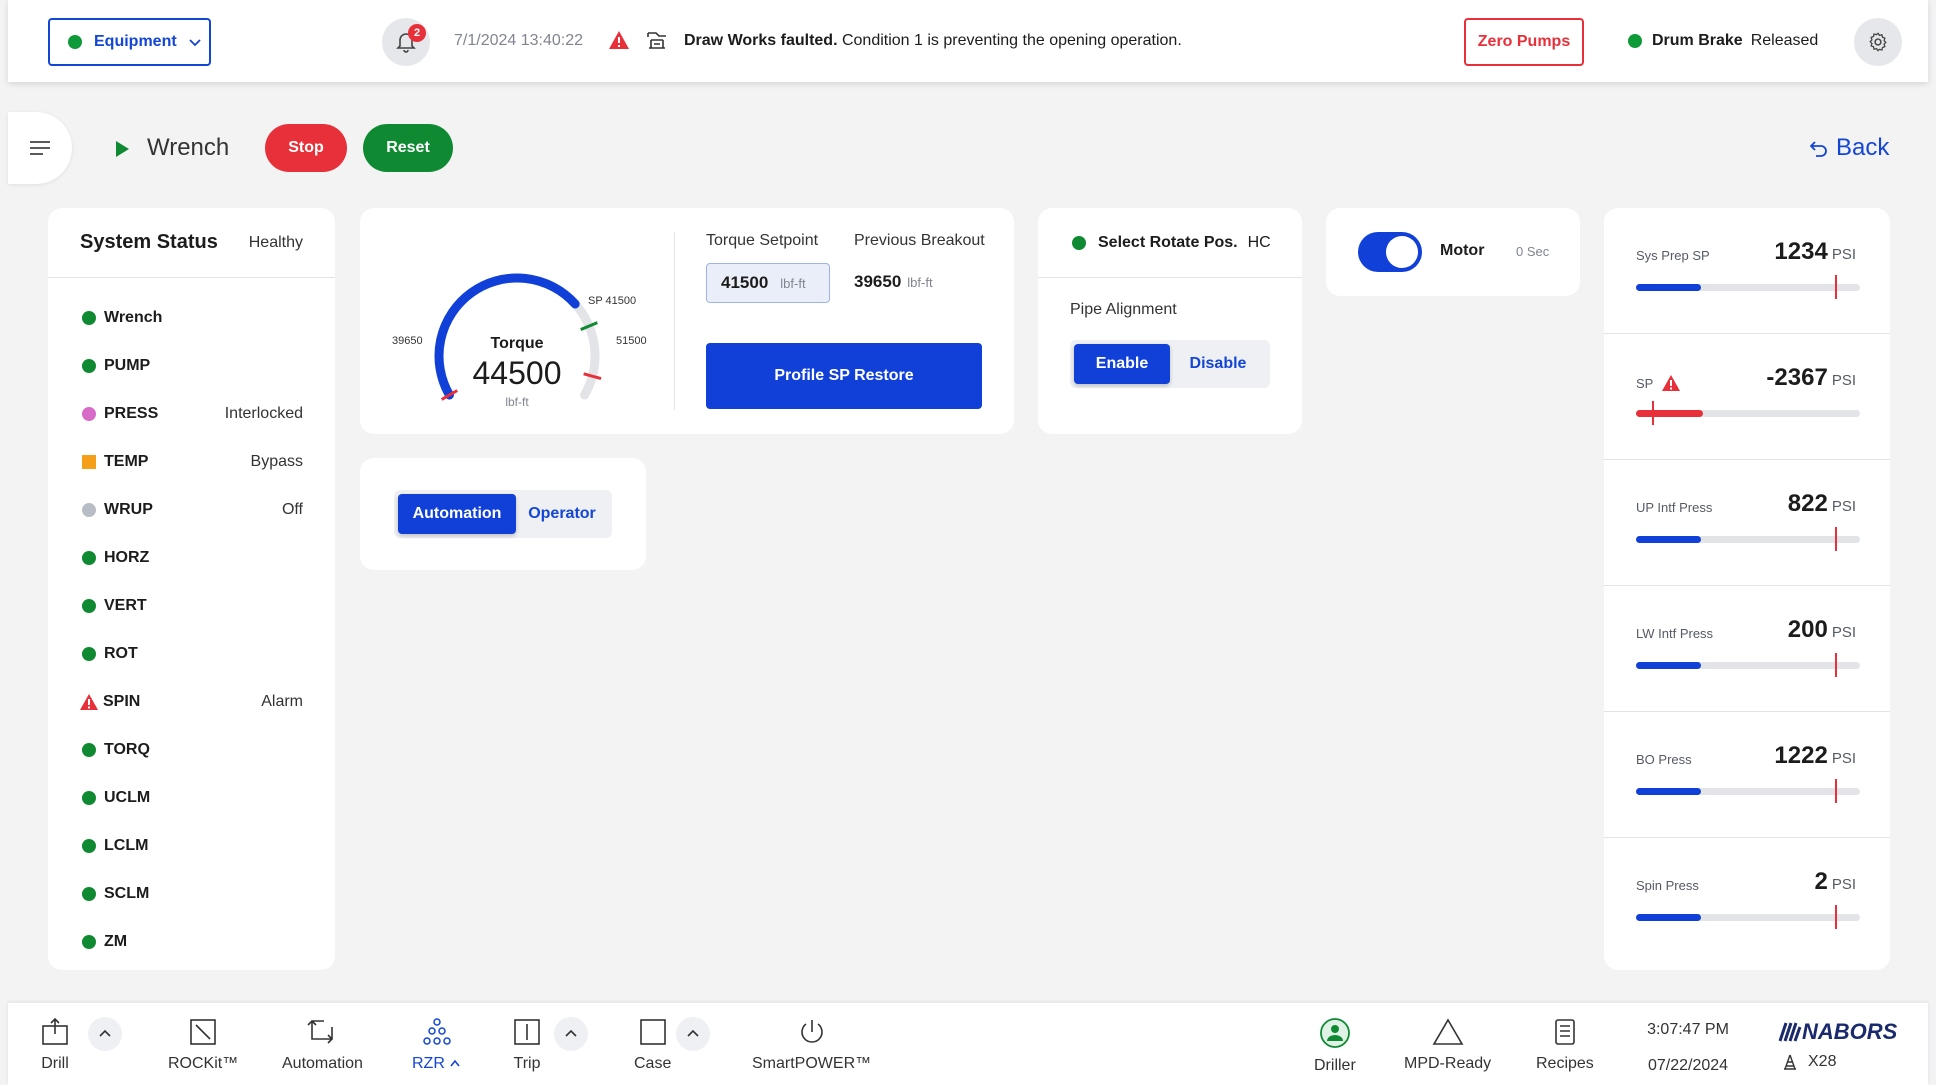  I want to click on recipes-icon, so click(1565, 1032).